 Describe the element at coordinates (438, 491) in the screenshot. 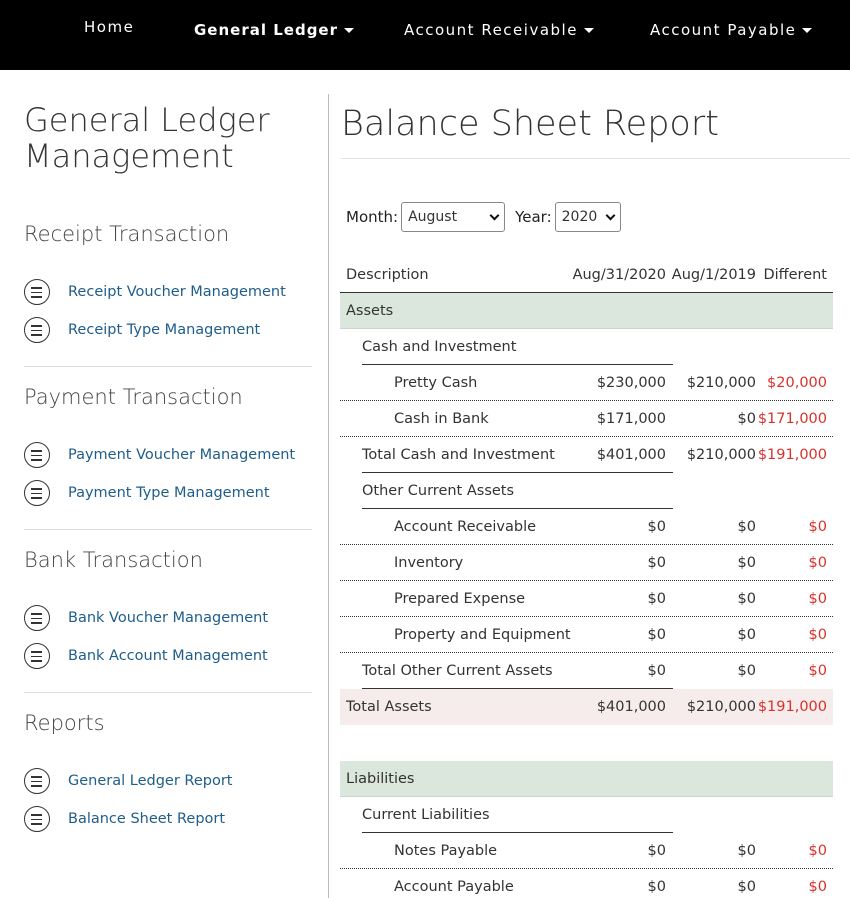

I see `row-description: Other Current Assets` at that location.